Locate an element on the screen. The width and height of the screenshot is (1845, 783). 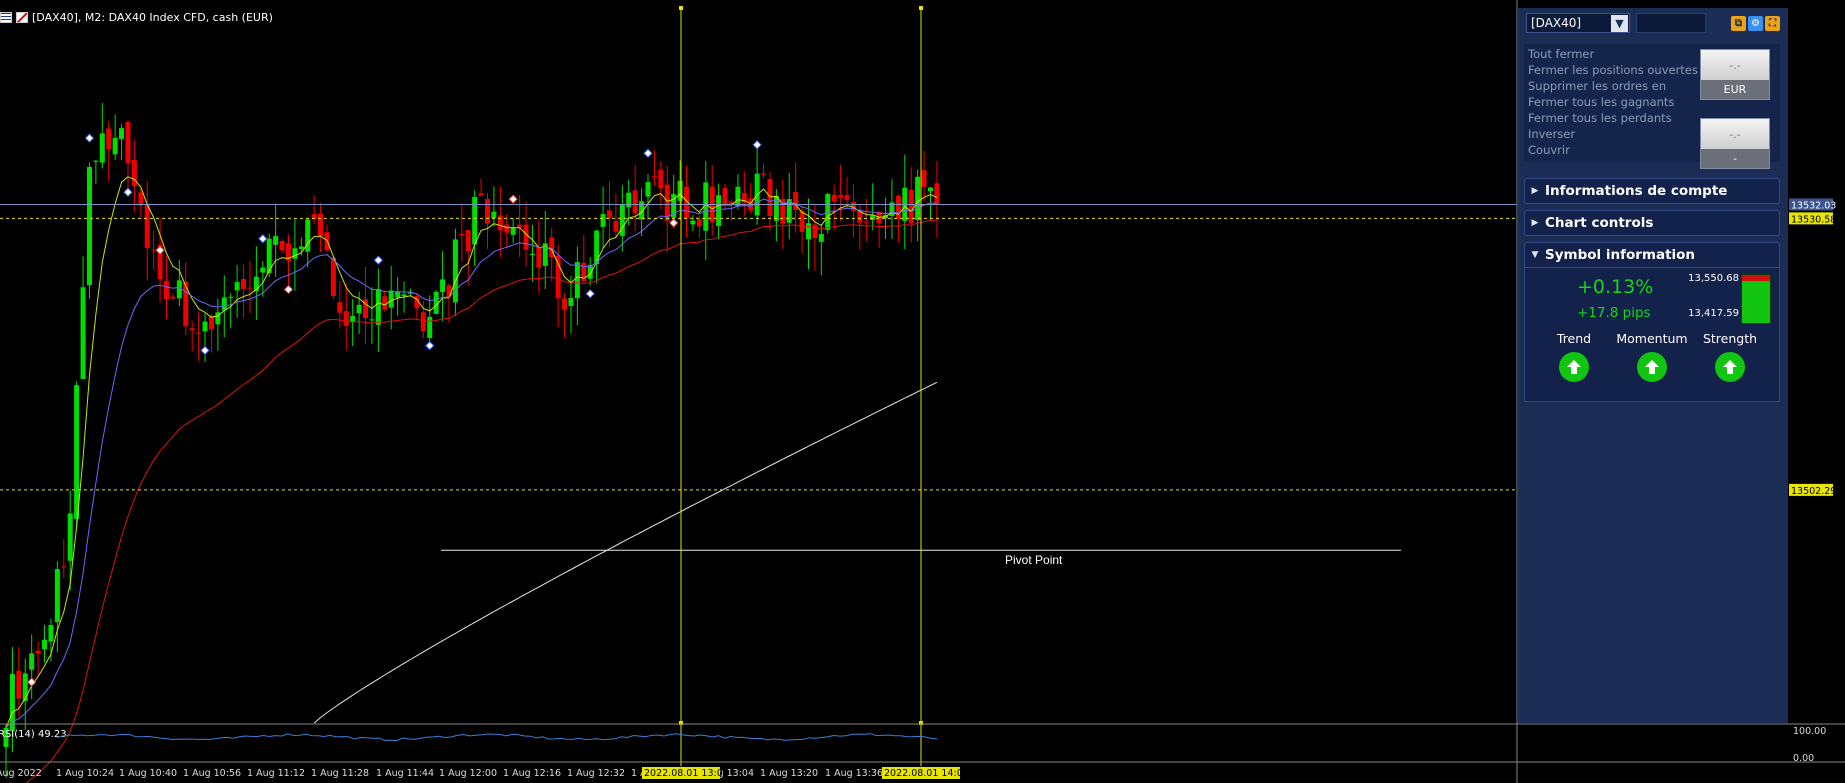
action-close-open-positions: Fermer les positions ouvertes is located at coordinates (1613, 70).